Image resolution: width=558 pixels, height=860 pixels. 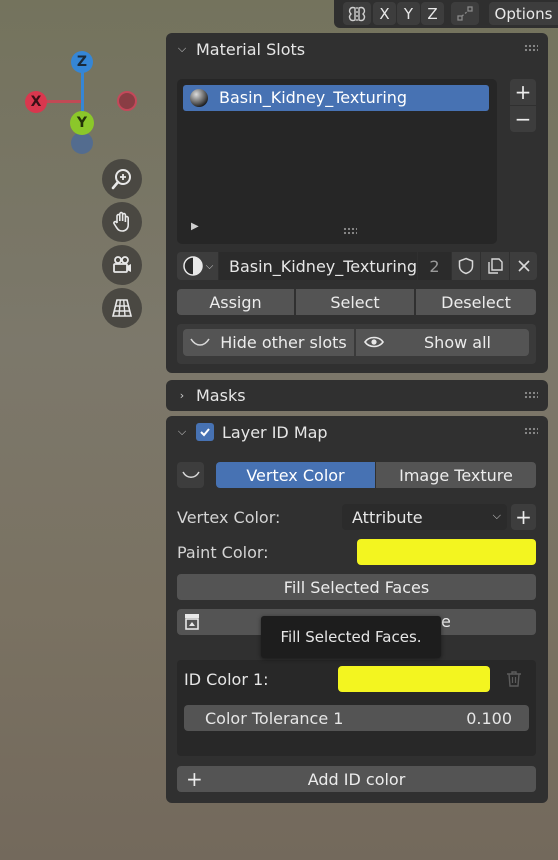 I want to click on deselect-button: Deselect, so click(x=476, y=302).